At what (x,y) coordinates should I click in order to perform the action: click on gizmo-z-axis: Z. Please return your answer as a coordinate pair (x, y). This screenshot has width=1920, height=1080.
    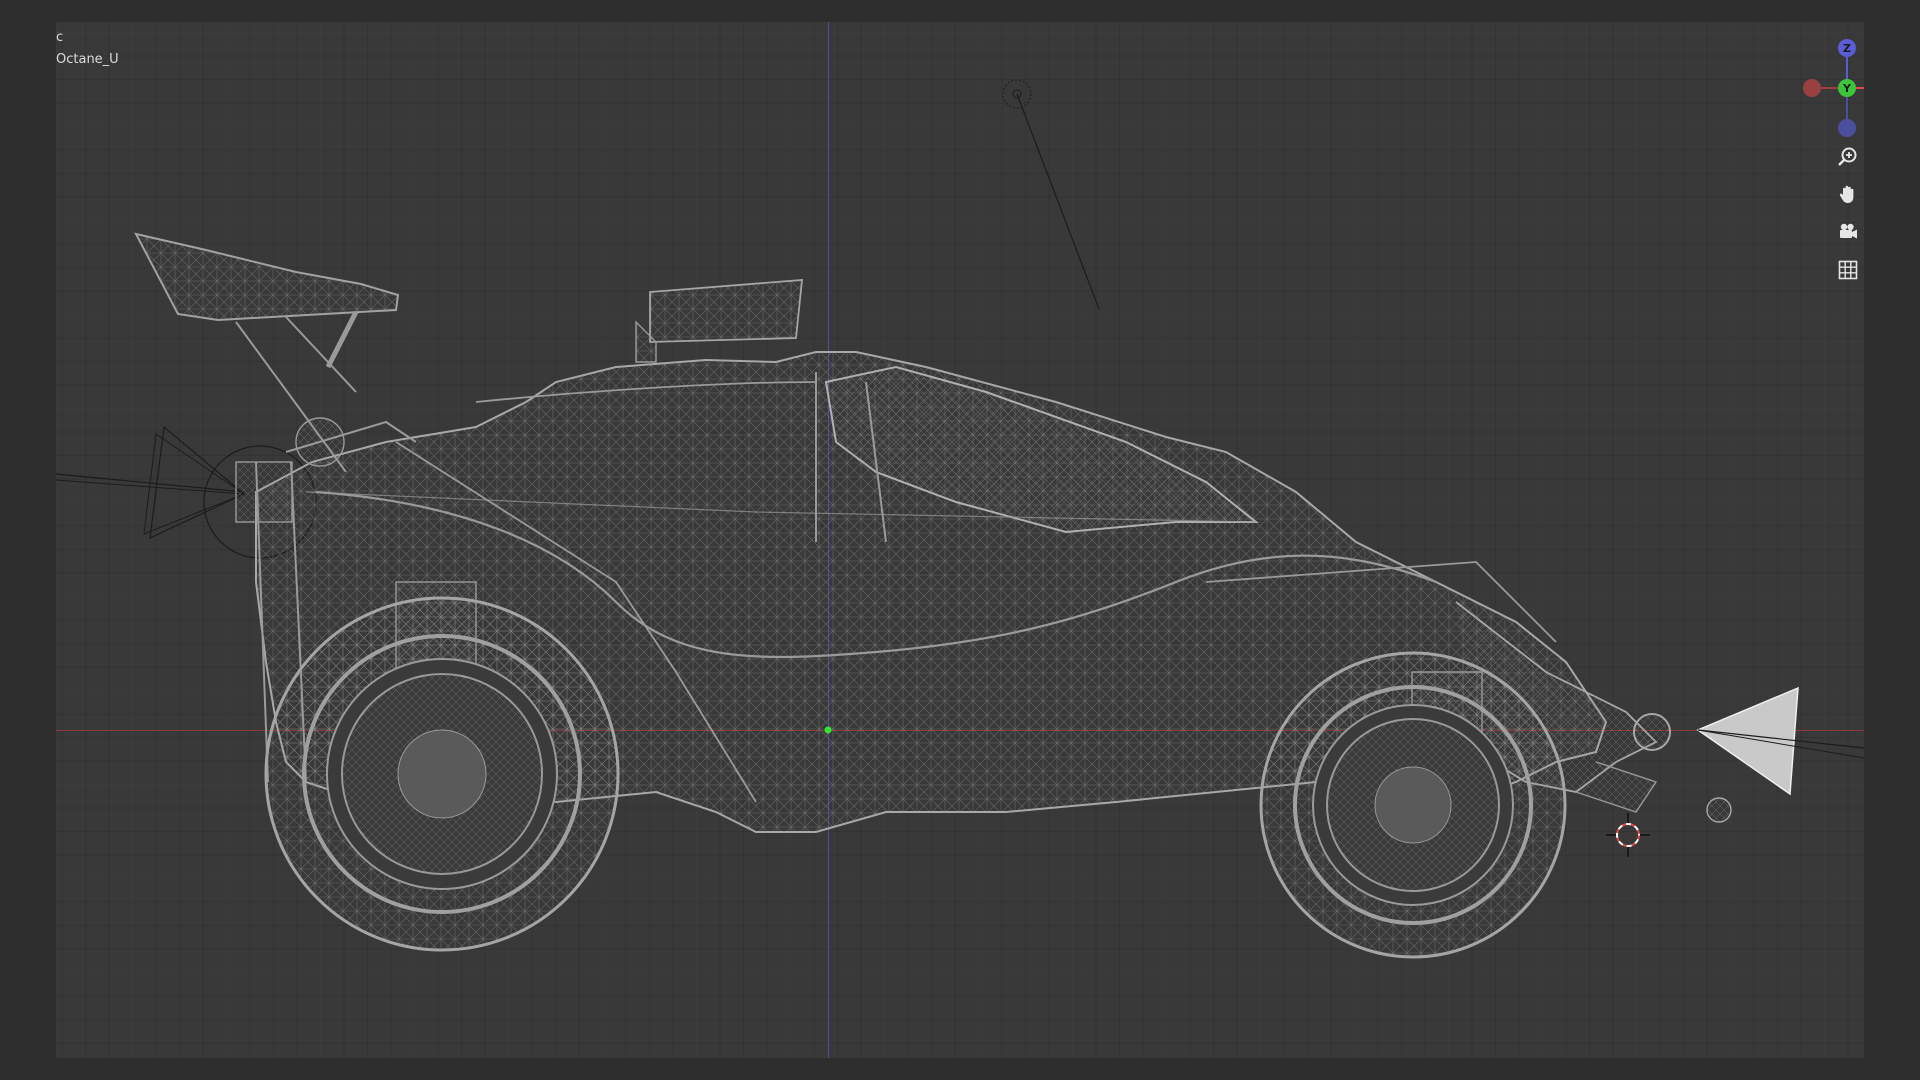
    Looking at the image, I should click on (1847, 48).